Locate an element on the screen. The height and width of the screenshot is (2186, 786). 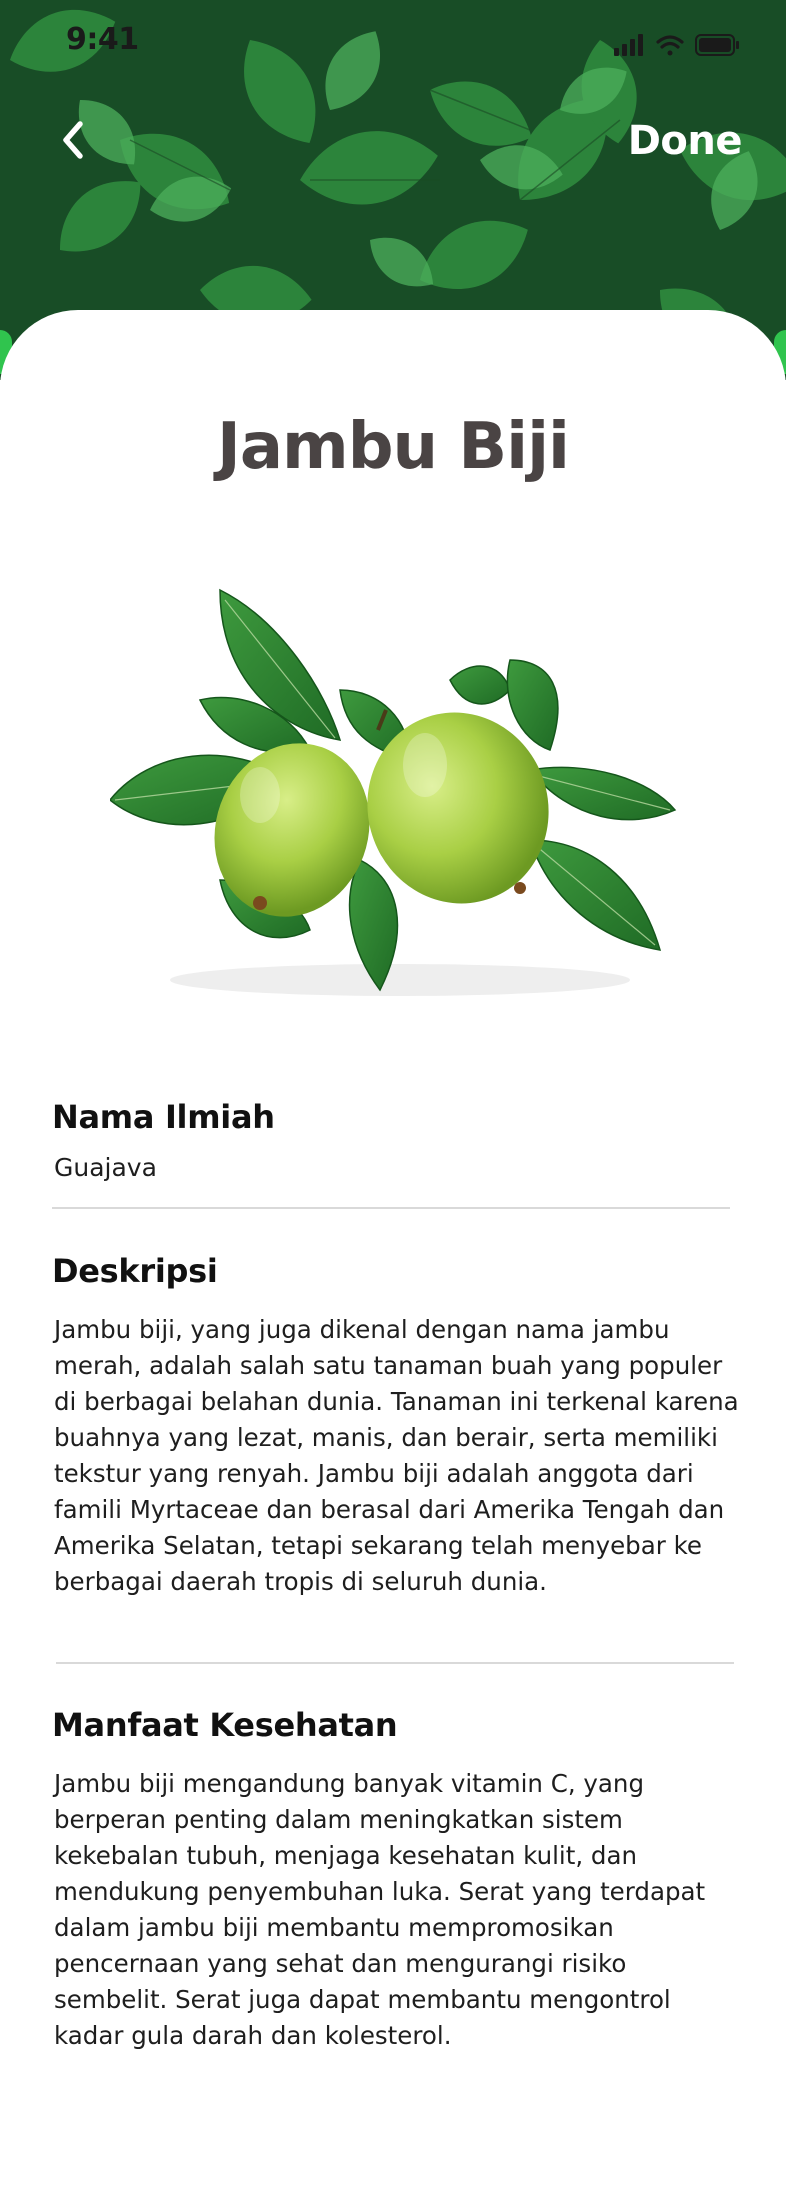
status-icons is located at coordinates (676, 45).